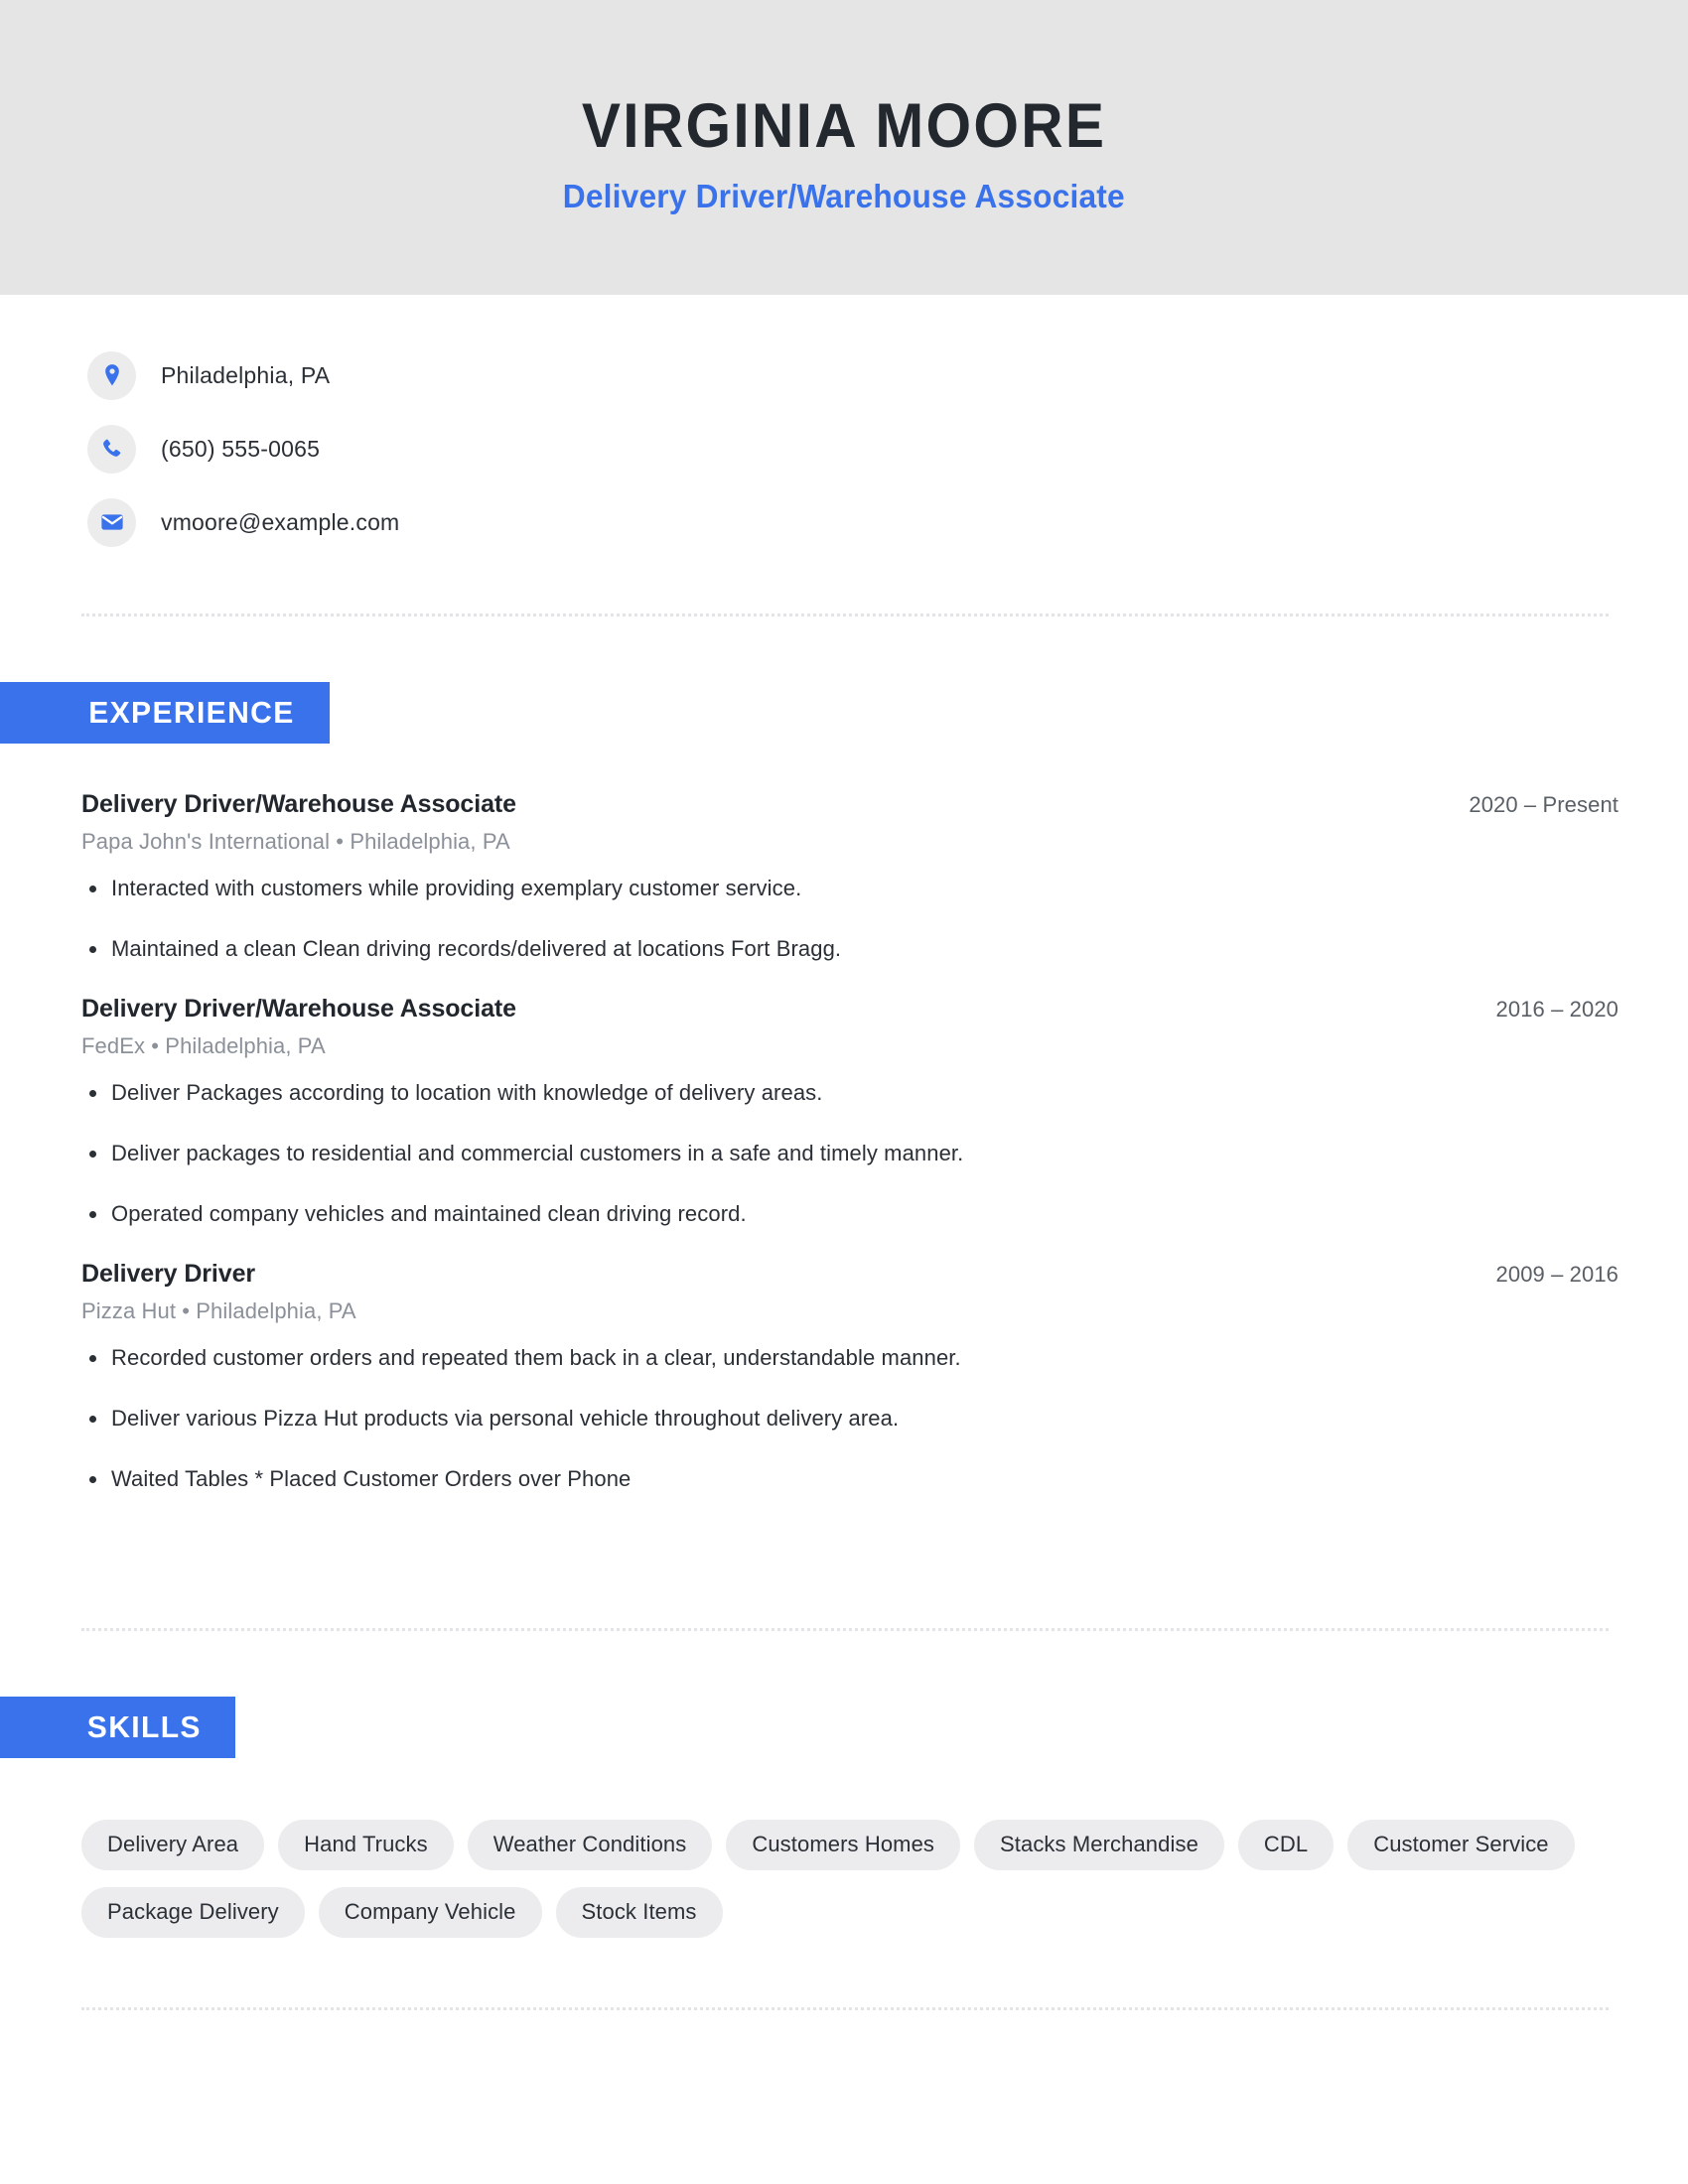 This screenshot has width=1688, height=2184. Describe the element at coordinates (241, 448) in the screenshot. I see `contact-phone-text: (650) 555-0065` at that location.